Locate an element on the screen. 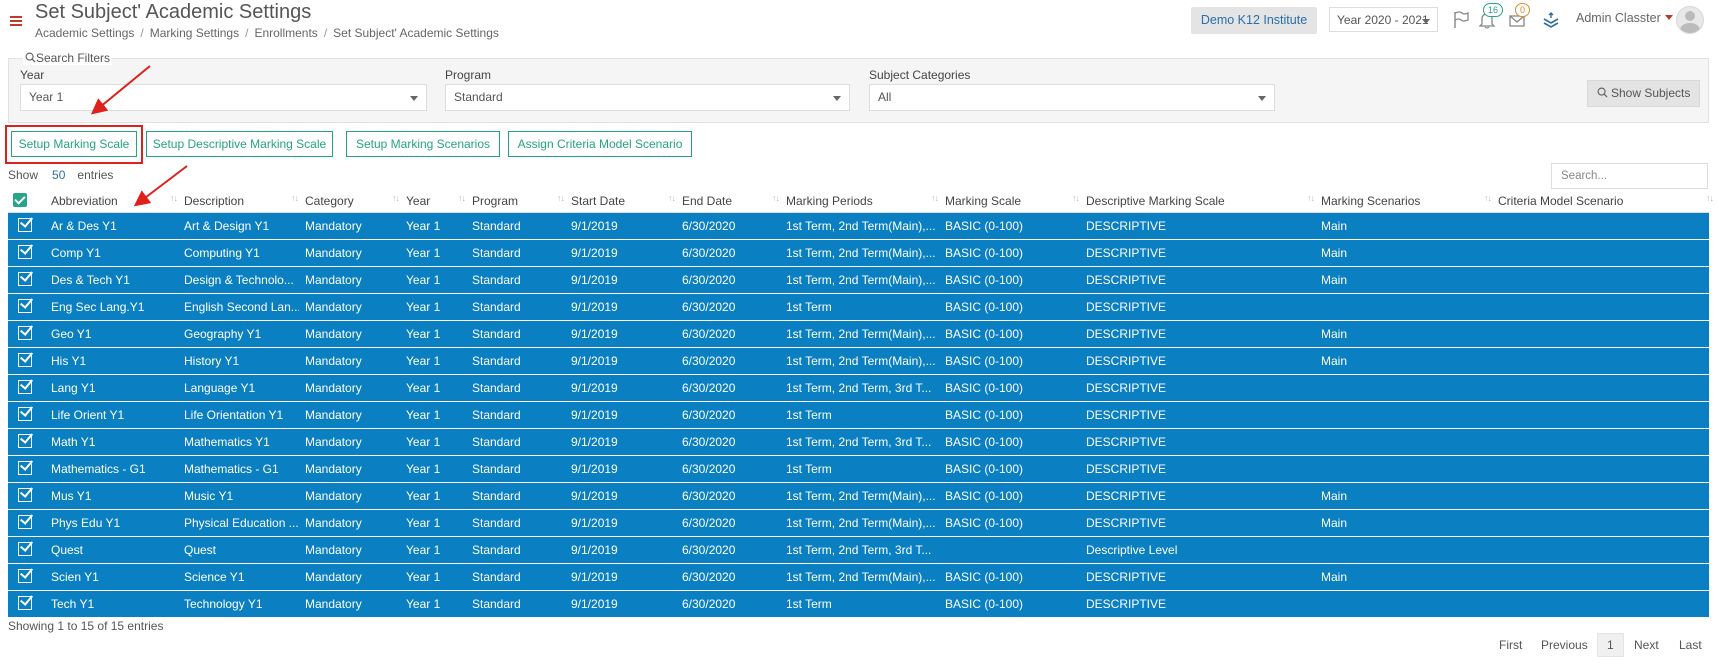 This screenshot has width=1717, height=668. assign-criteria-model-scenario-button: Assign Criteria Model Scenario is located at coordinates (600, 144).